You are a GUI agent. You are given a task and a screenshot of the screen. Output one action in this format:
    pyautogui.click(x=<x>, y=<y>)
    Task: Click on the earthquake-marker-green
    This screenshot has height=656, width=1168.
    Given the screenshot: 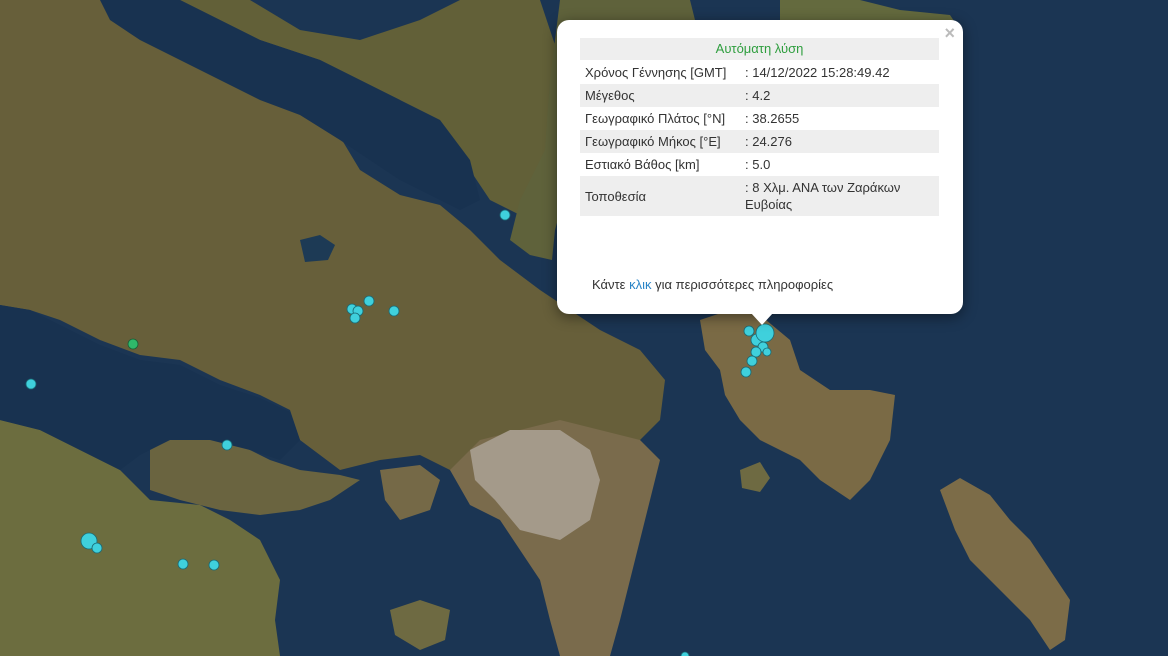 What is the action you would take?
    pyautogui.click(x=133, y=344)
    